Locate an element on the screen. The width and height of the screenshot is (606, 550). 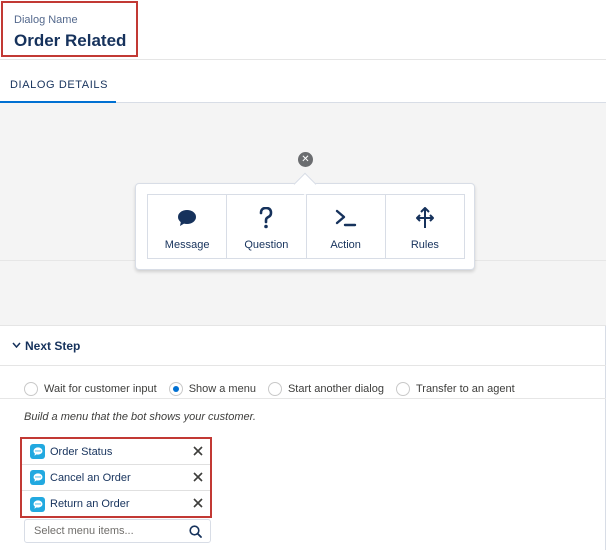
palette-item-message: Message is located at coordinates (188, 226).